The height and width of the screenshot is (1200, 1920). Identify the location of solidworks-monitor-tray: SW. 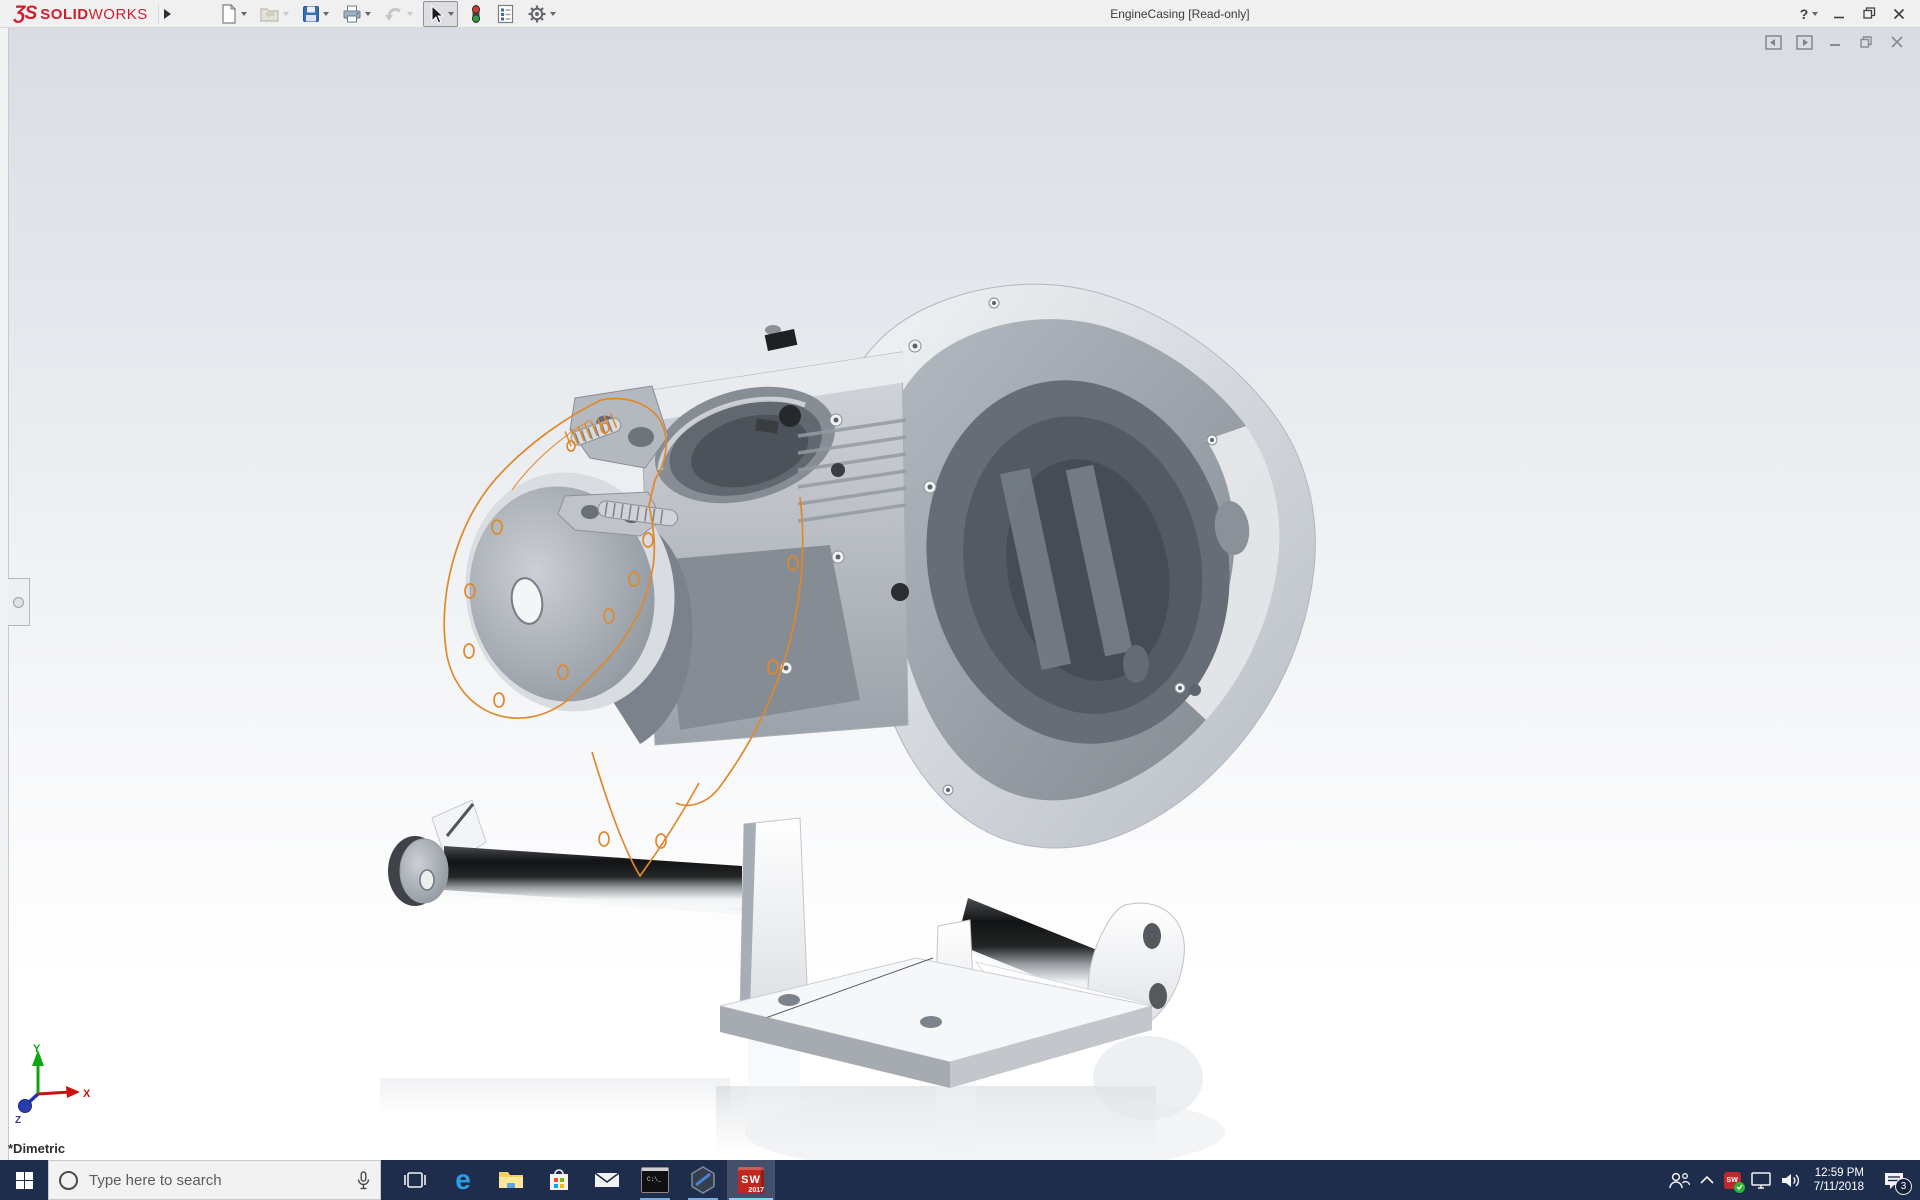
(1732, 1180).